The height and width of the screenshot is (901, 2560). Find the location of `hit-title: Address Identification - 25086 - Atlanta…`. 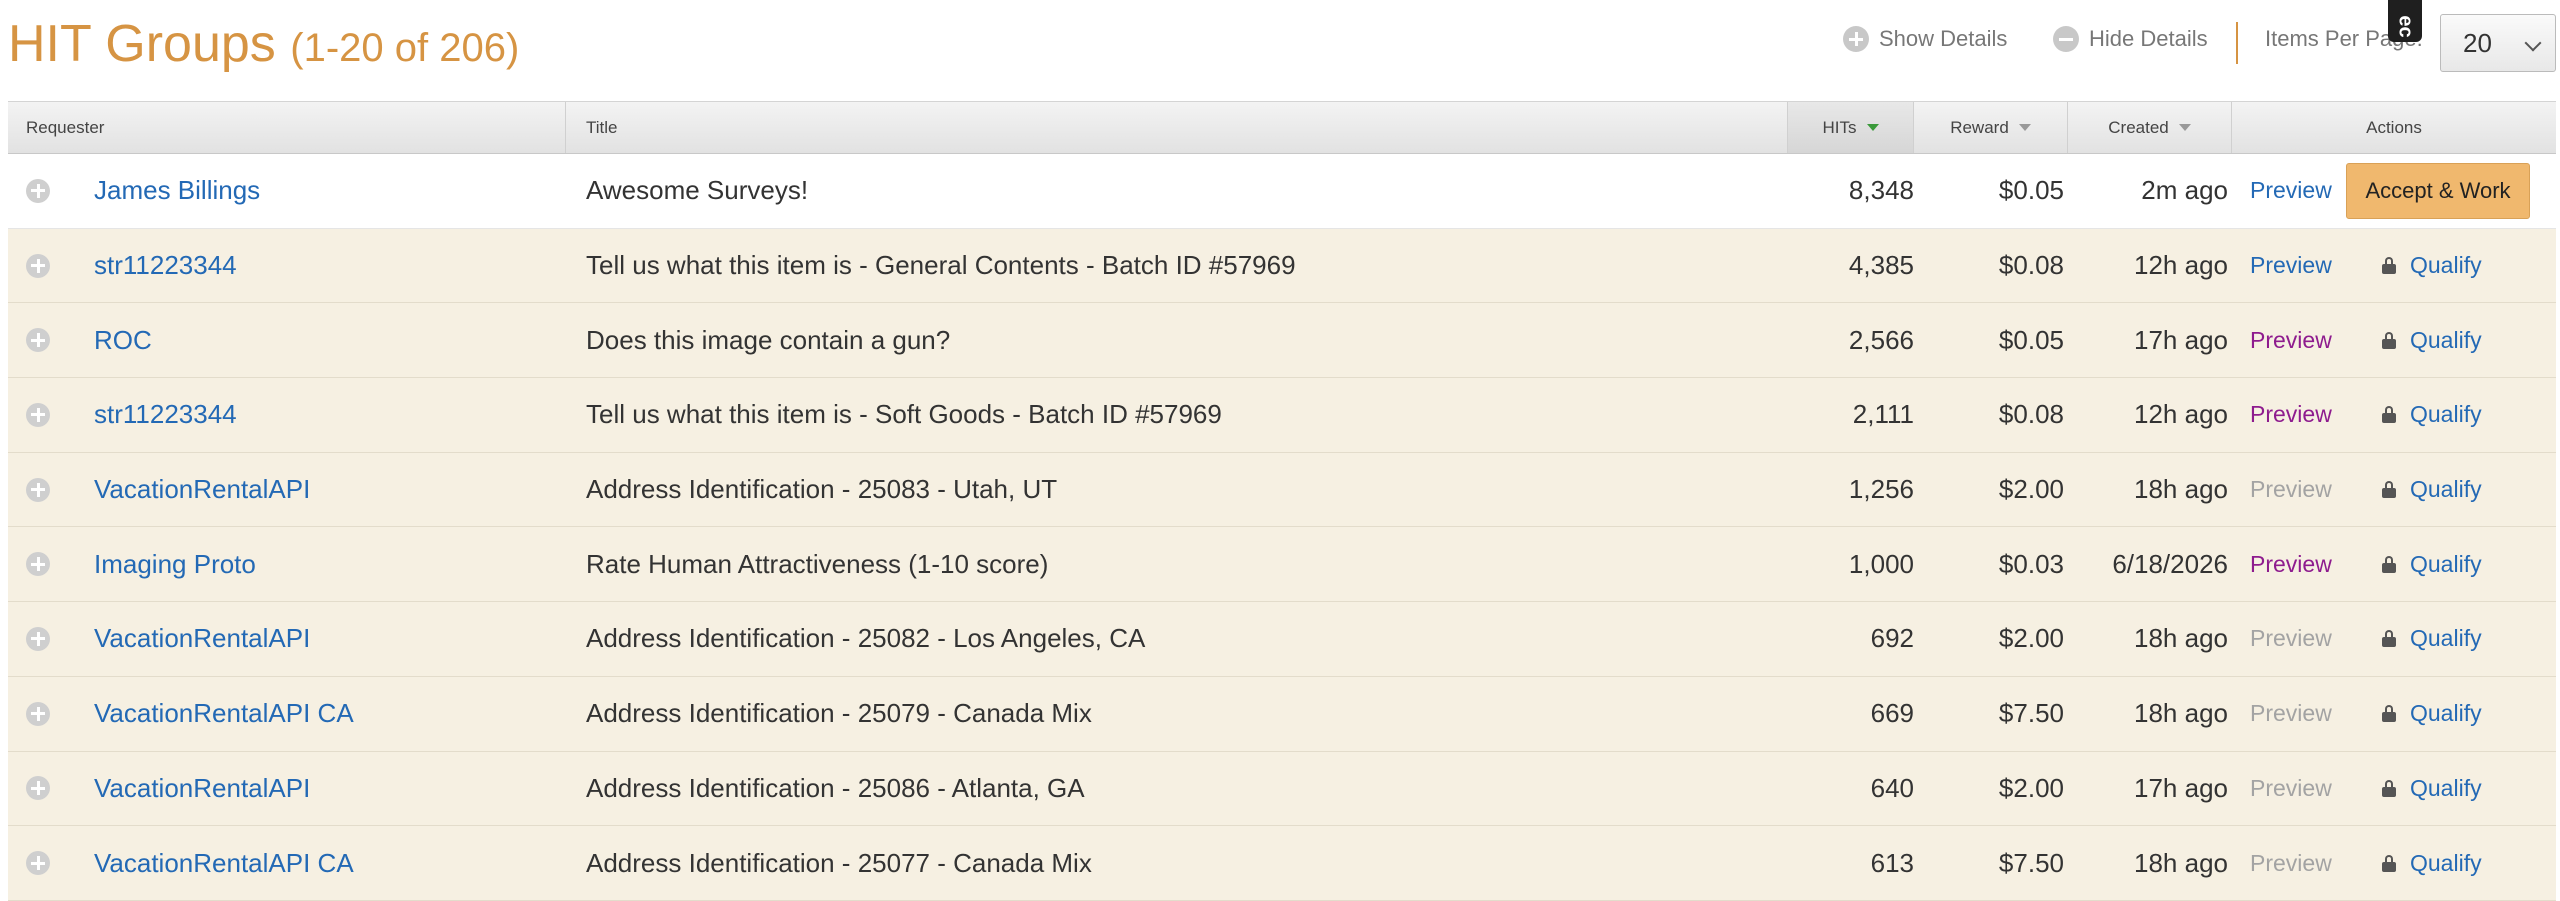

hit-title: Address Identification - 25086 - Atlanta… is located at coordinates (835, 787).